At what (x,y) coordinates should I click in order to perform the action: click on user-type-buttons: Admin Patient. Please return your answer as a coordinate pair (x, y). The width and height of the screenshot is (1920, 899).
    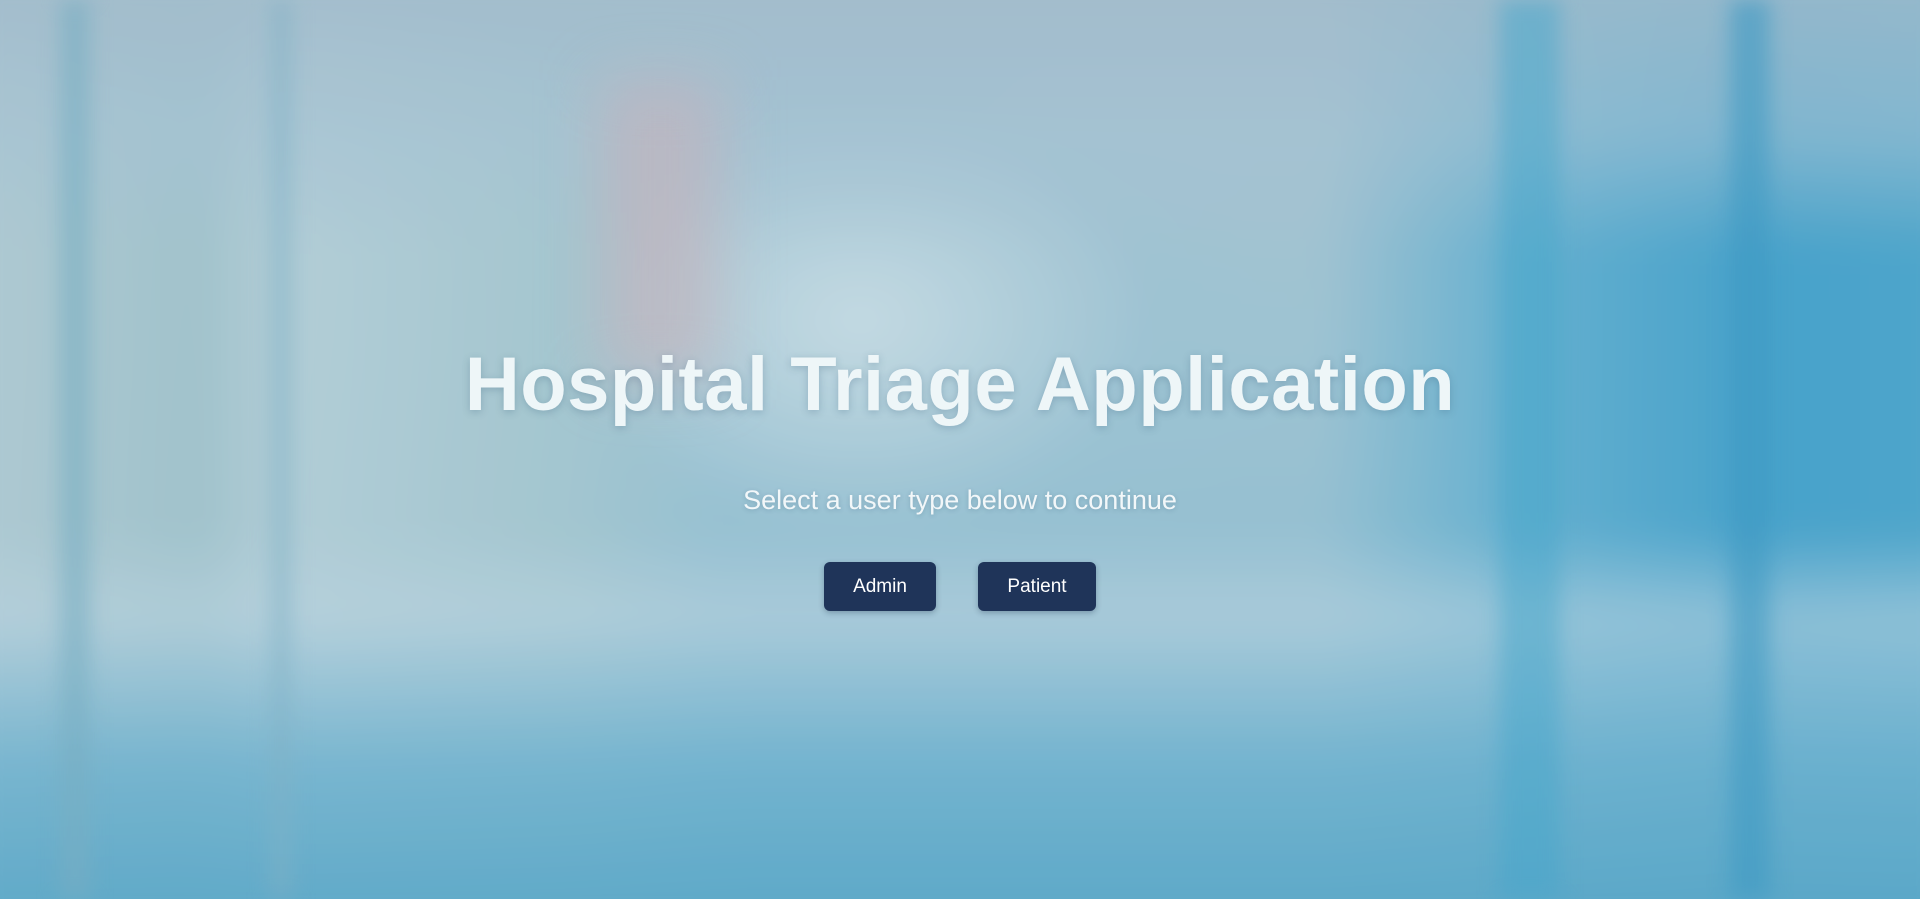
    Looking at the image, I should click on (960, 586).